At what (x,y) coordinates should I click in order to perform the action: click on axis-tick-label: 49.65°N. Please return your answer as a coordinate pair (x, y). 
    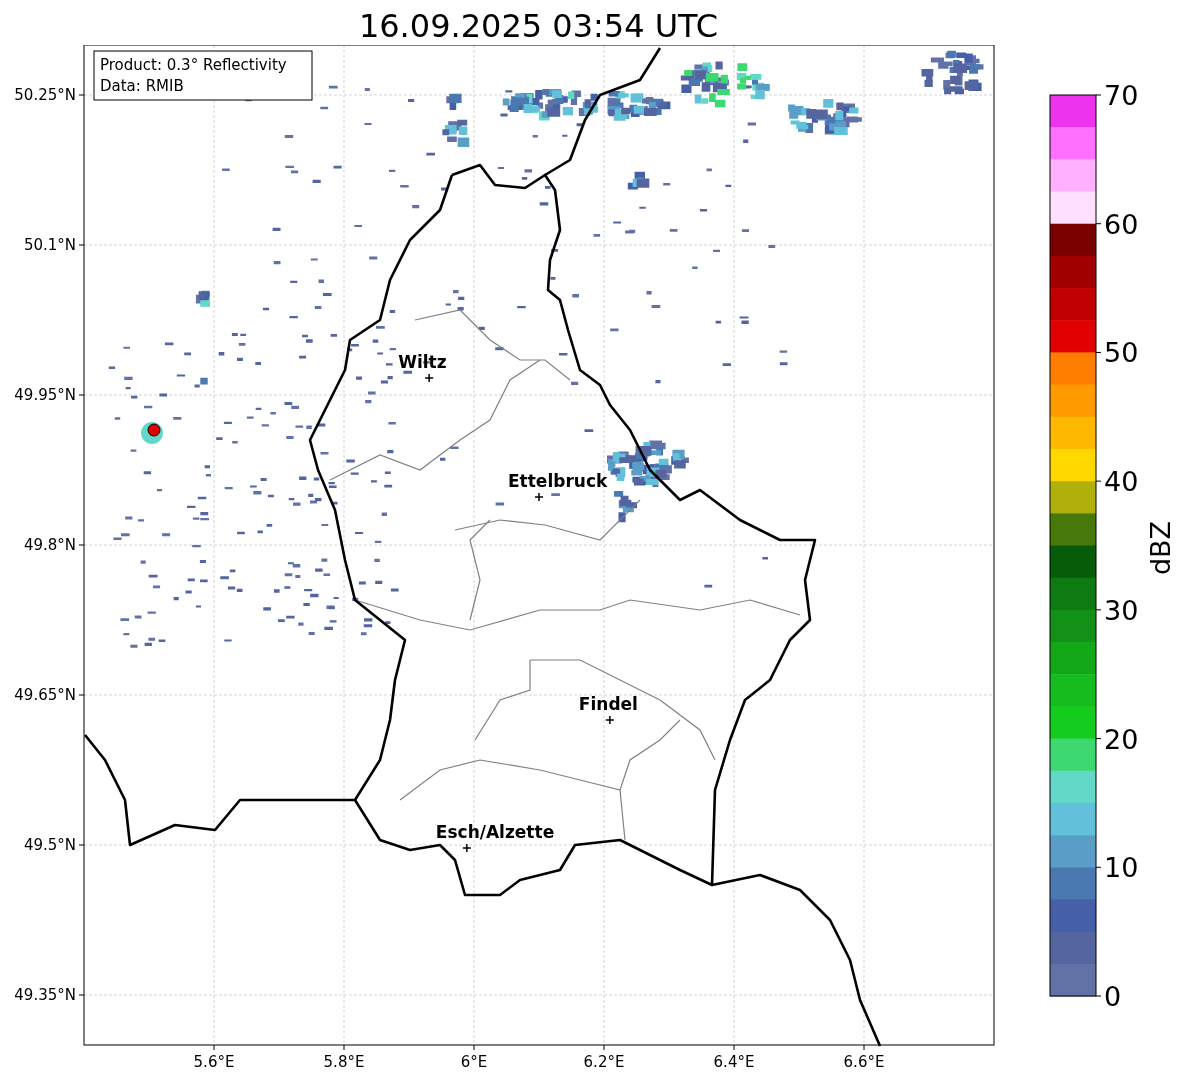
    Looking at the image, I should click on (45, 695).